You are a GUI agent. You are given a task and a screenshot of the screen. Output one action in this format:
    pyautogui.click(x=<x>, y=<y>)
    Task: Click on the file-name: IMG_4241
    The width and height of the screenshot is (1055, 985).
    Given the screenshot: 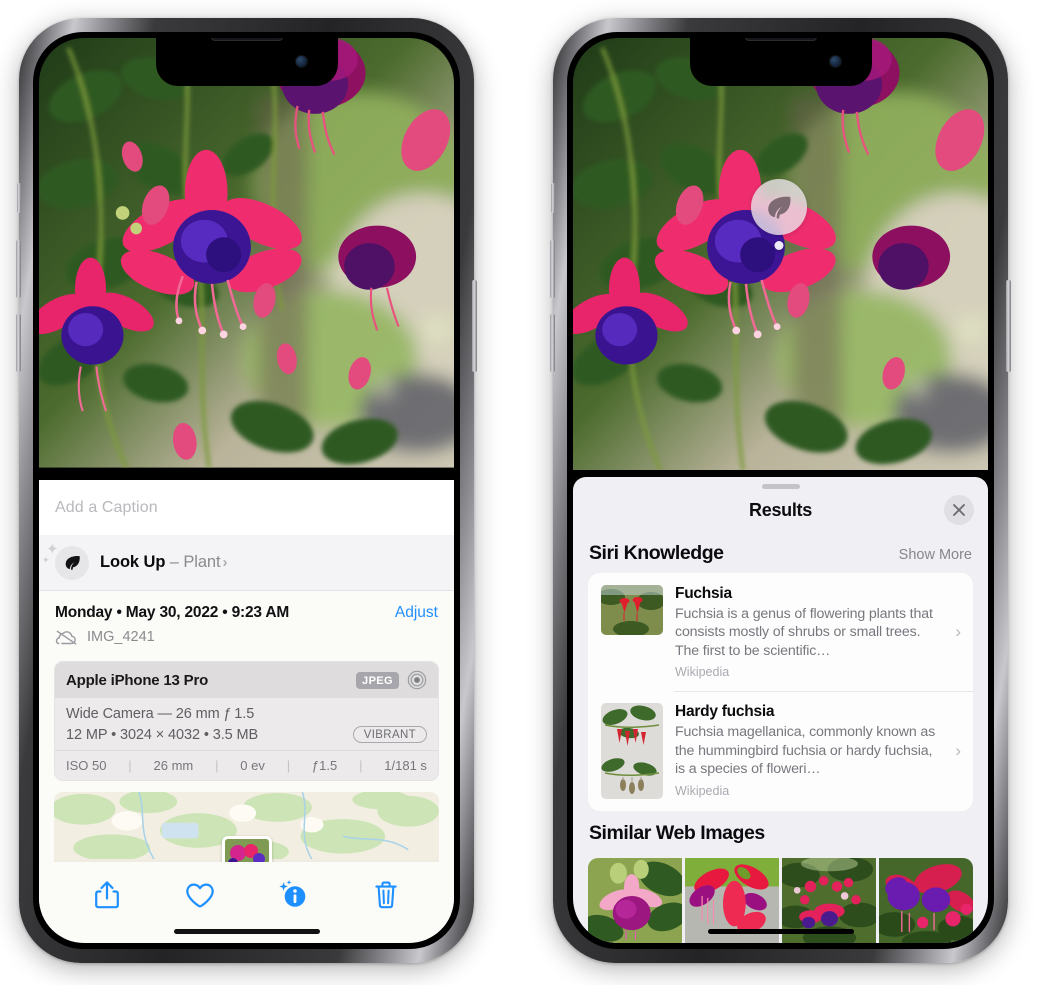 What is the action you would take?
    pyautogui.click(x=121, y=637)
    